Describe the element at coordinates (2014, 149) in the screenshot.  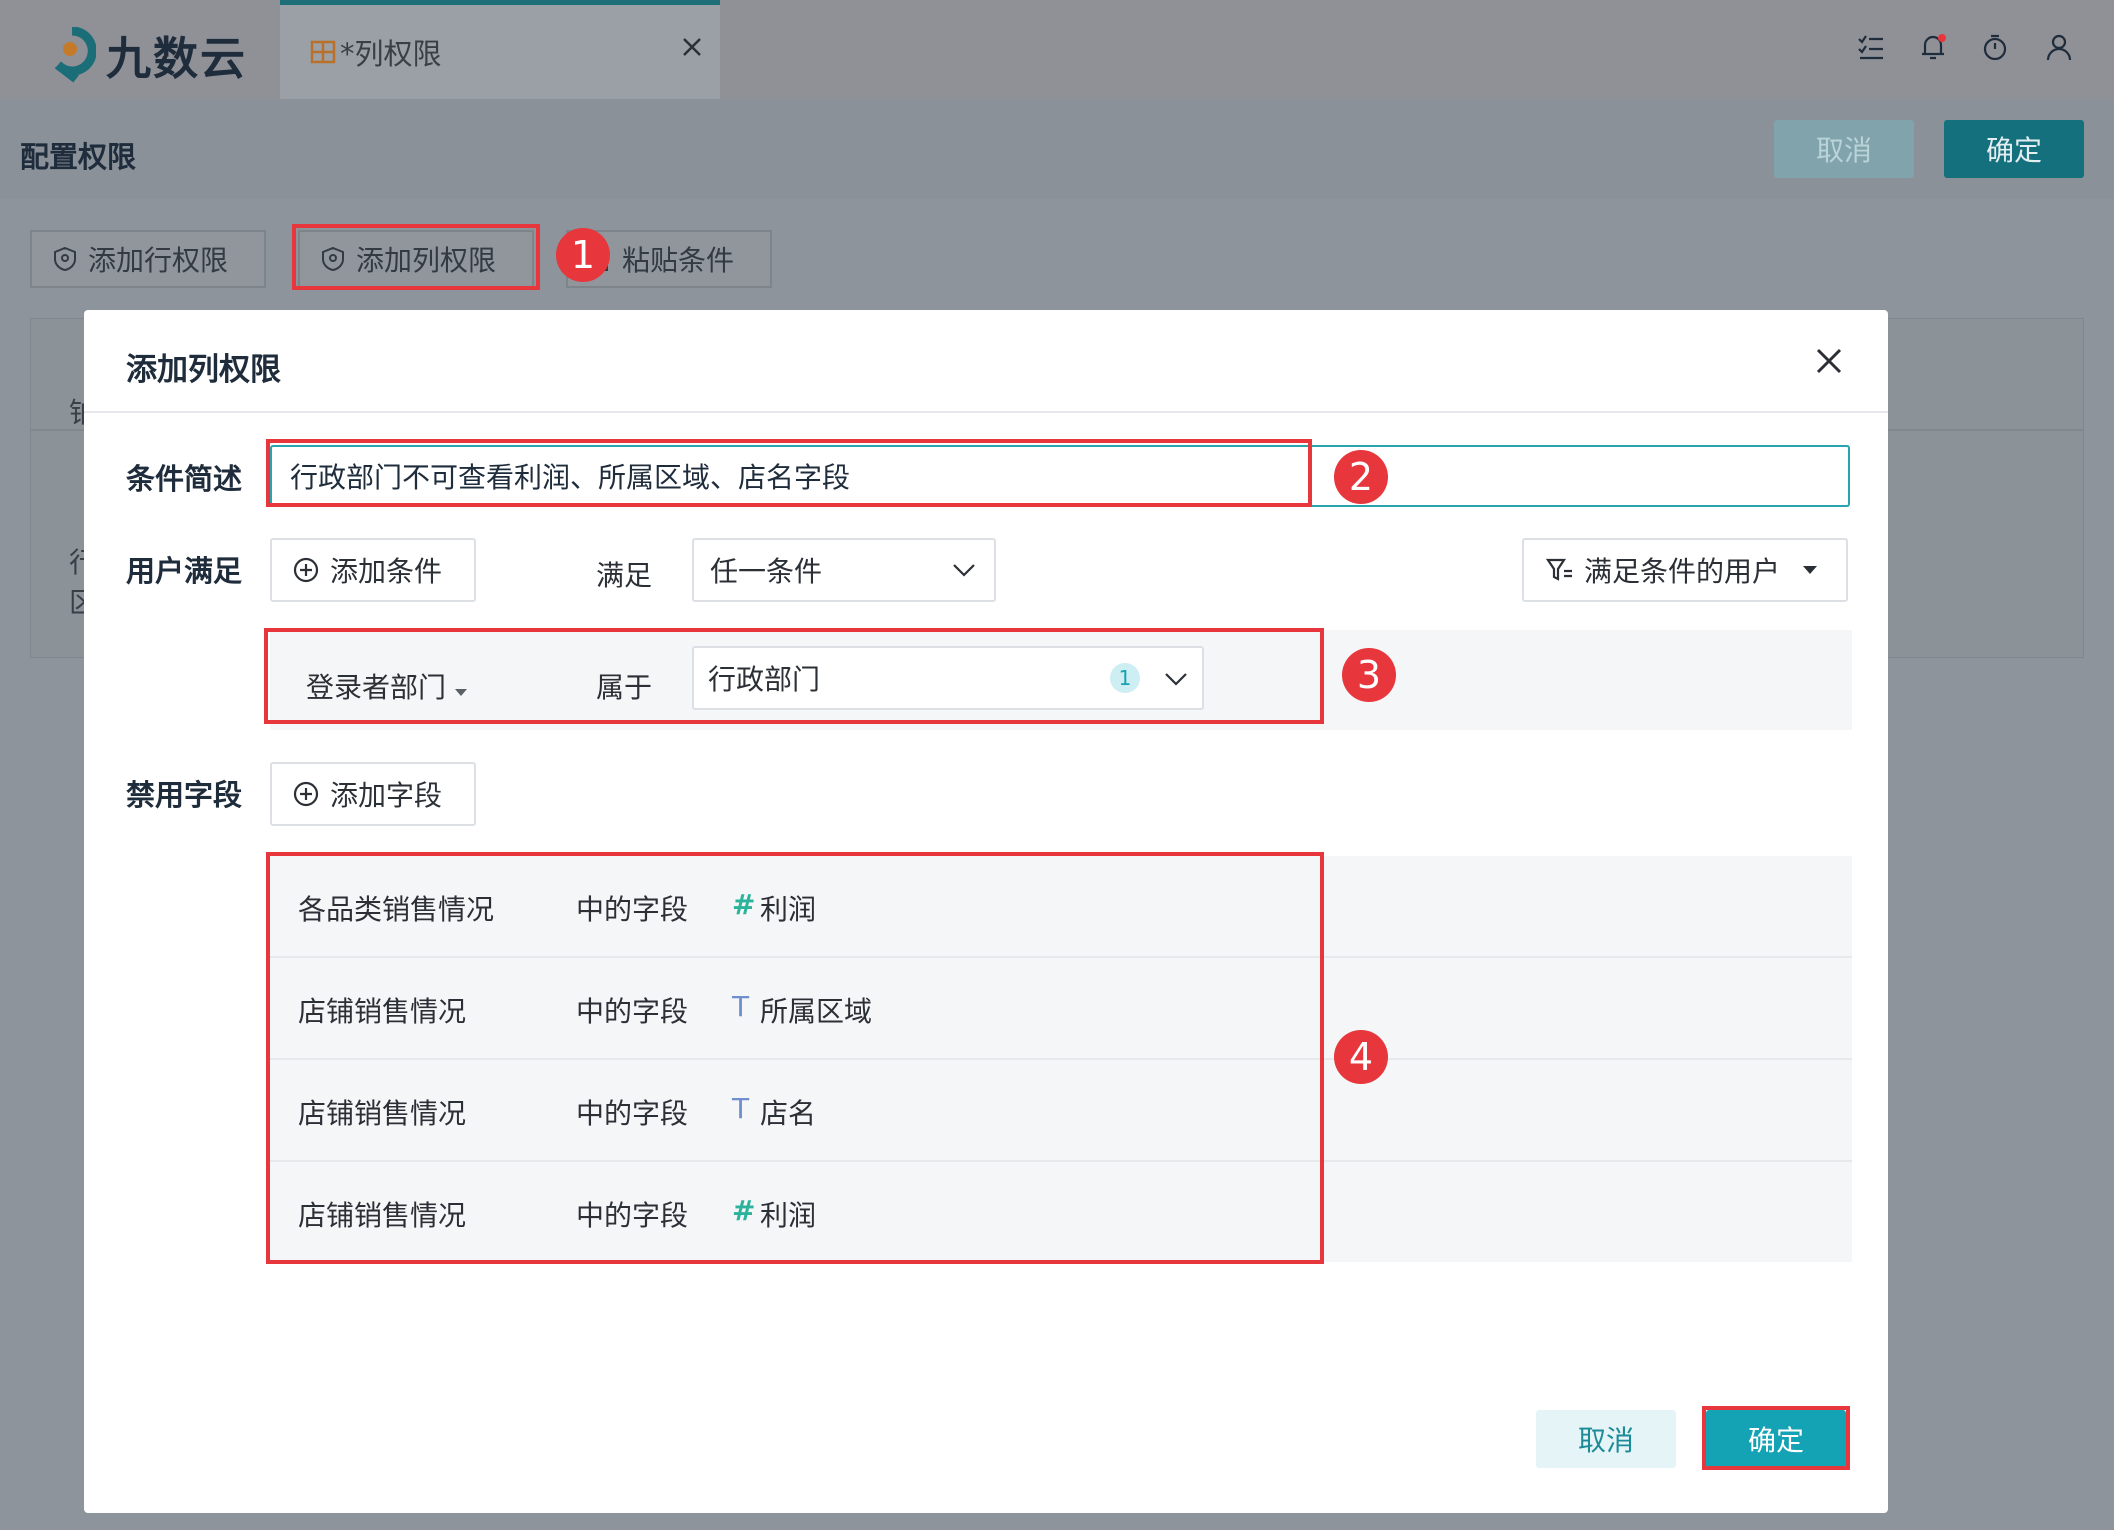
I see `config-ok-button: 确定` at that location.